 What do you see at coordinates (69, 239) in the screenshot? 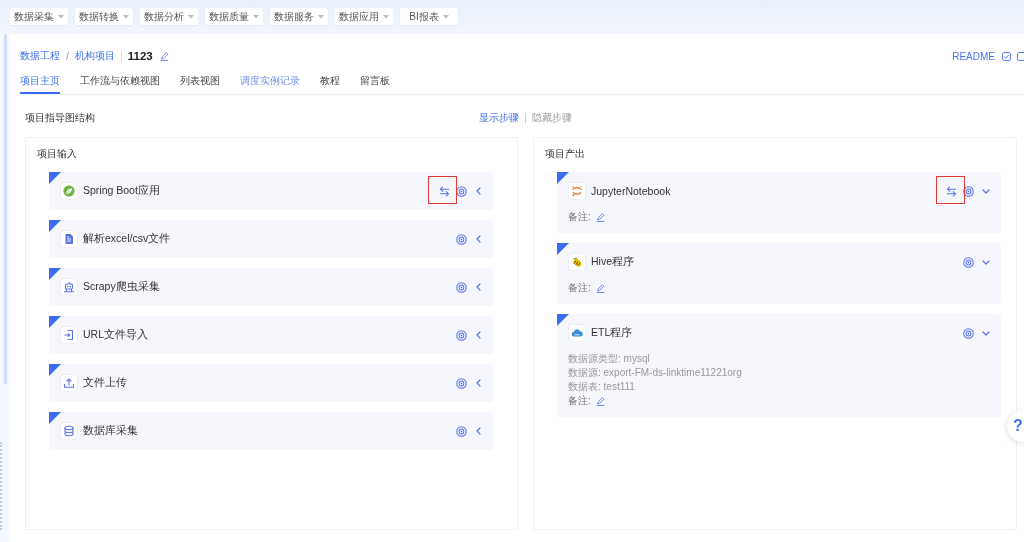
I see `document-icon` at bounding box center [69, 239].